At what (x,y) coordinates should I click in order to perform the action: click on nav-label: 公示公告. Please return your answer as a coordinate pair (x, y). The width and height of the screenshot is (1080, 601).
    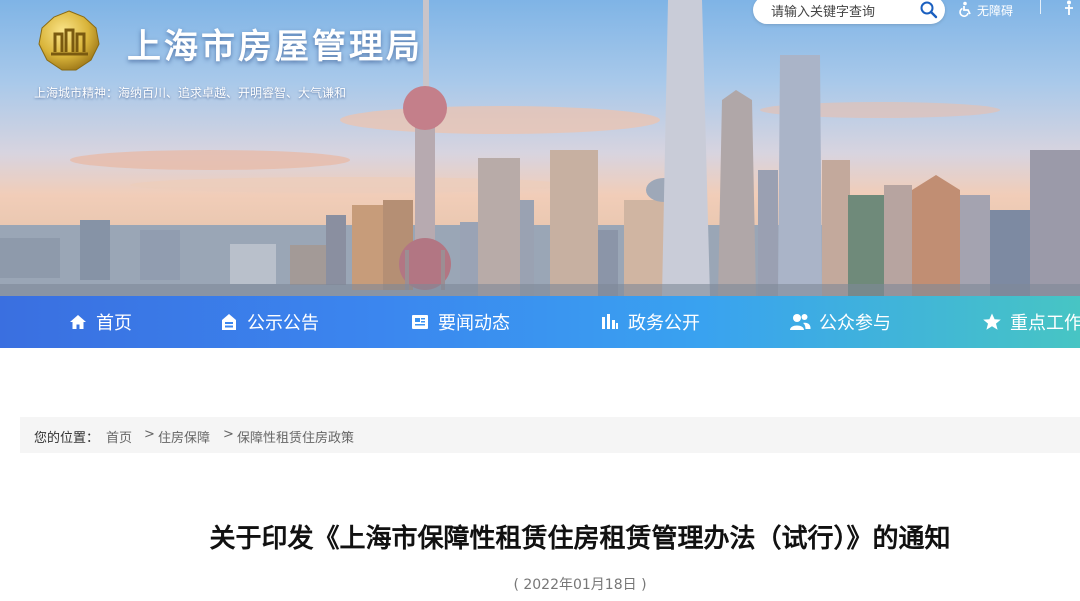
    Looking at the image, I should click on (283, 323).